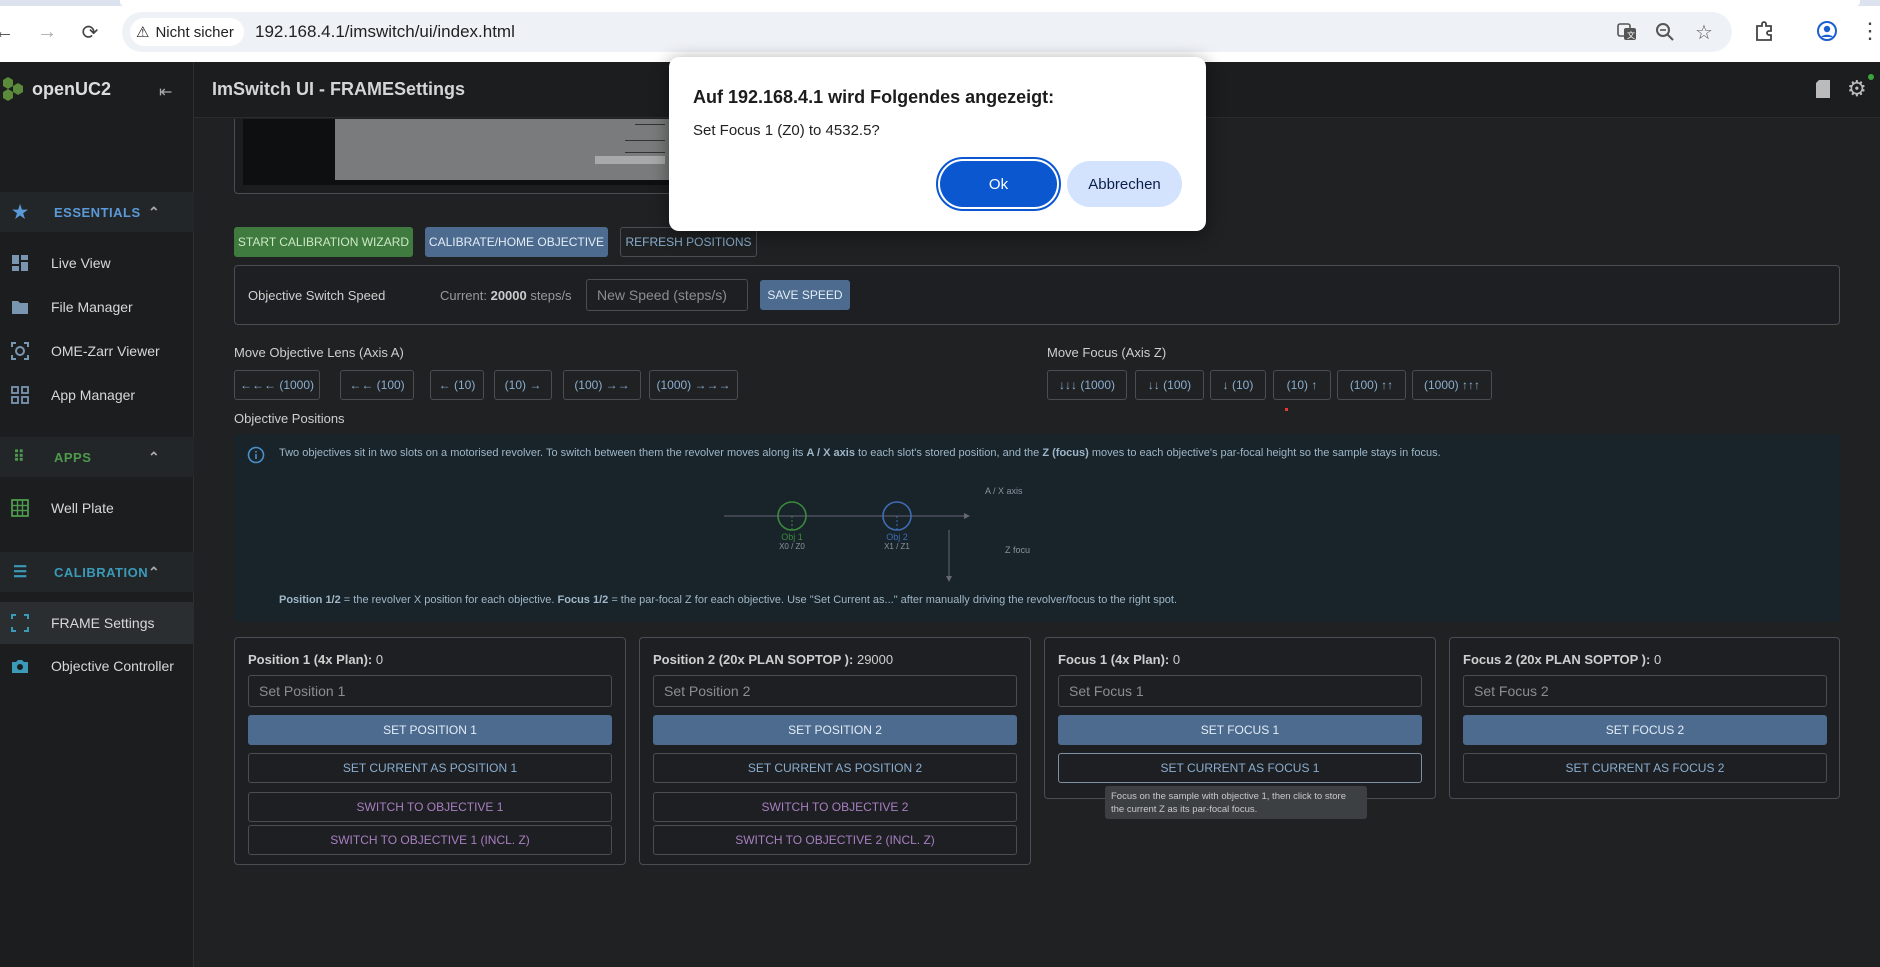 This screenshot has height=967, width=1880. What do you see at coordinates (1452, 385) in the screenshot?
I see `focus-up-1000-button: (1000) ↑↑↑` at bounding box center [1452, 385].